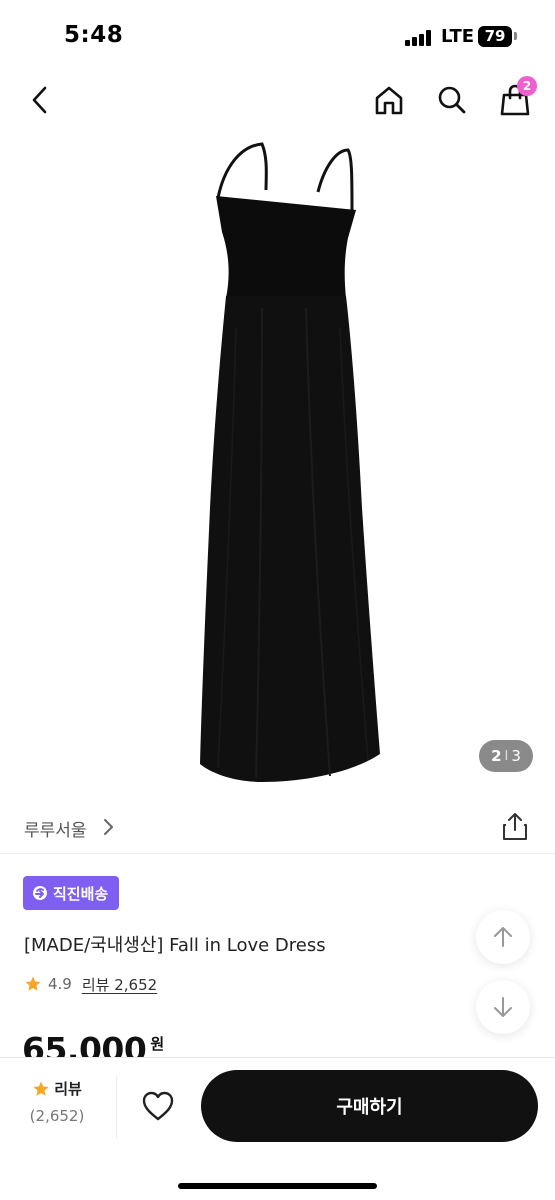 The height and width of the screenshot is (1200, 555). I want to click on home-indicator, so click(277, 1186).